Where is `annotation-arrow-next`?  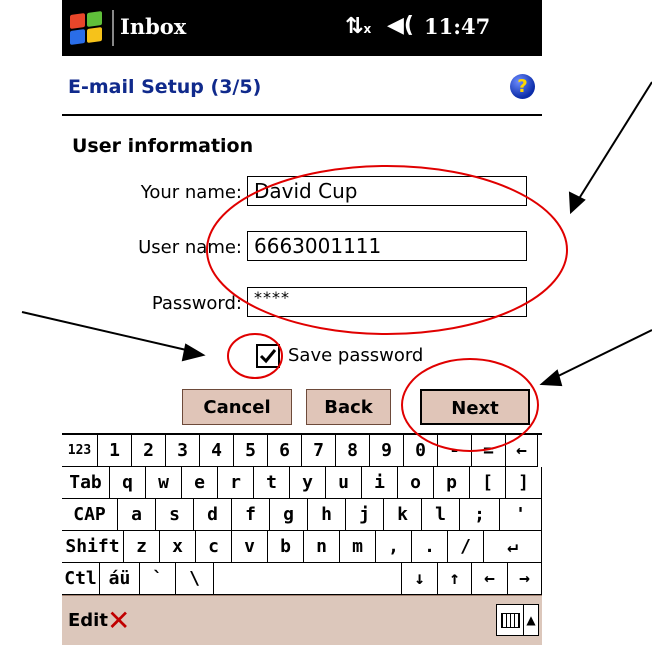 annotation-arrow-next is located at coordinates (600, 355).